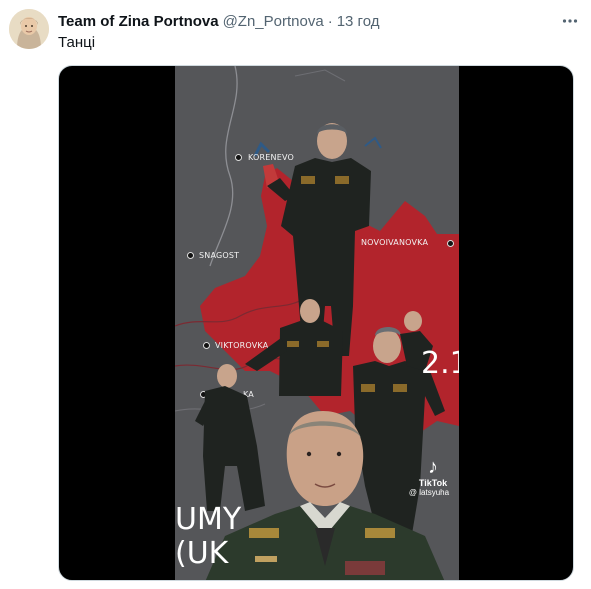  What do you see at coordinates (440, 363) in the screenshot?
I see `overlay-number: 2.15` at bounding box center [440, 363].